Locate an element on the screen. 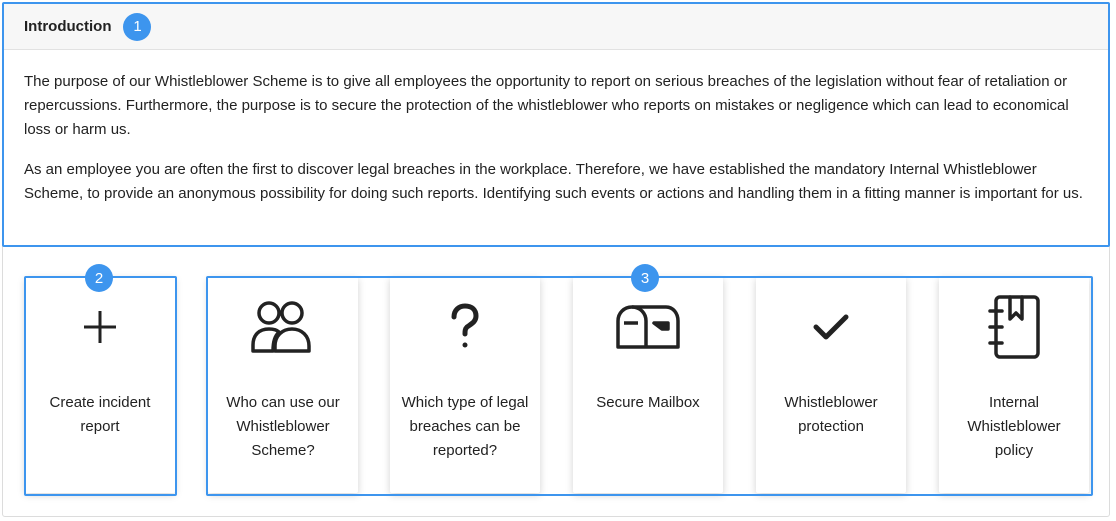 The width and height of the screenshot is (1116, 521). step-badge-2: 2 is located at coordinates (99, 278).